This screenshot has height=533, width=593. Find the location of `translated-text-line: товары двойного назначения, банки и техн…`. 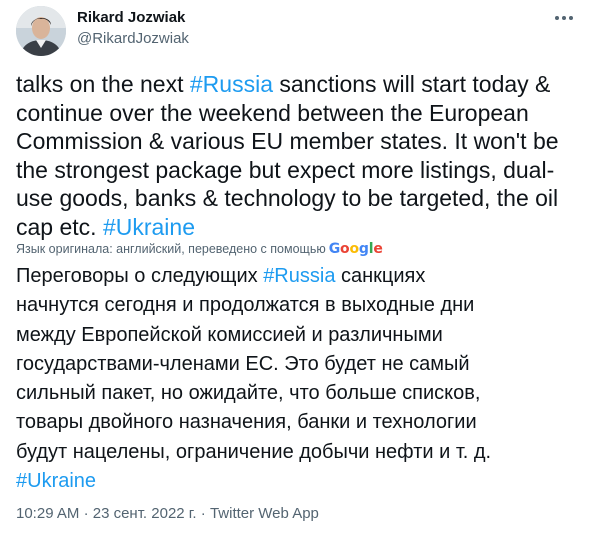

translated-text-line: товары двойного назначения, банки и техн… is located at coordinates (298, 422).